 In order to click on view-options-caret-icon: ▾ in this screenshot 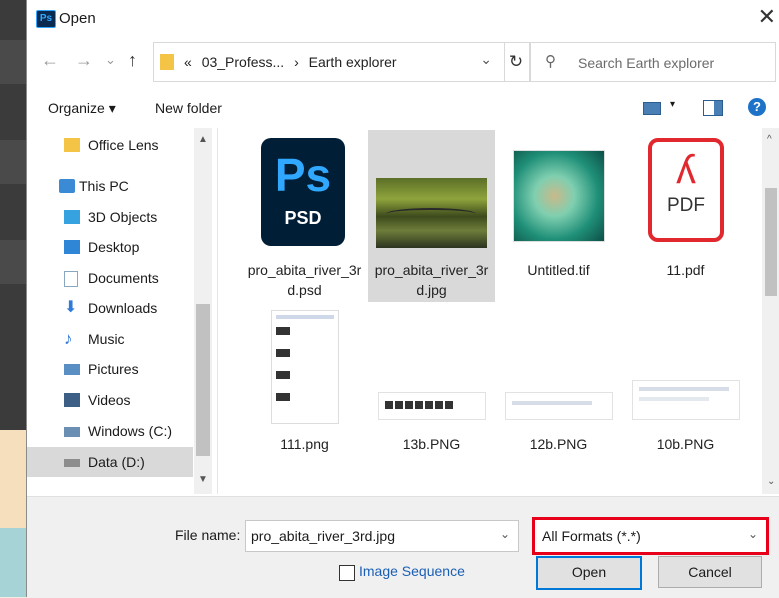, I will do `click(672, 104)`.